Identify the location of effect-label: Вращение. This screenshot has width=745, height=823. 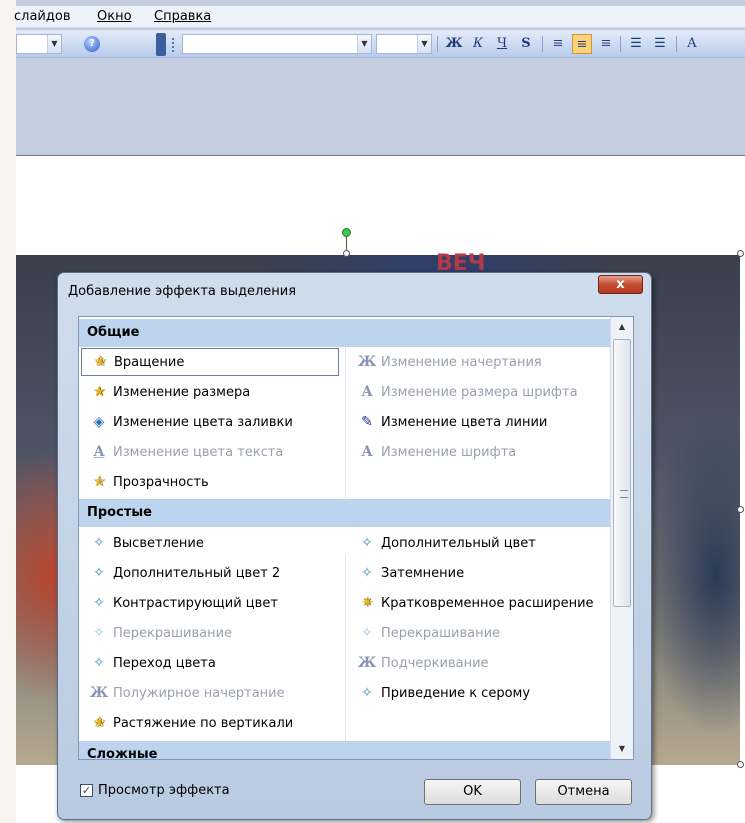
(149, 362).